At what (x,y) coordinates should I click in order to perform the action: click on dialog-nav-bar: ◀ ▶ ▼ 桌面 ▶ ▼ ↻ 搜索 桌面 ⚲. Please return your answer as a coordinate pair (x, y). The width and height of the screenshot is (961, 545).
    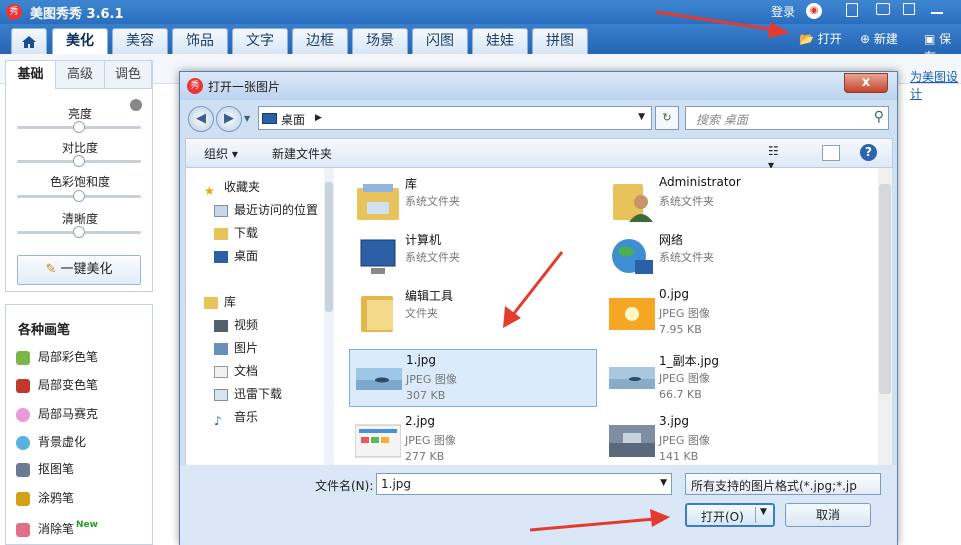
    Looking at the image, I should click on (538, 118).